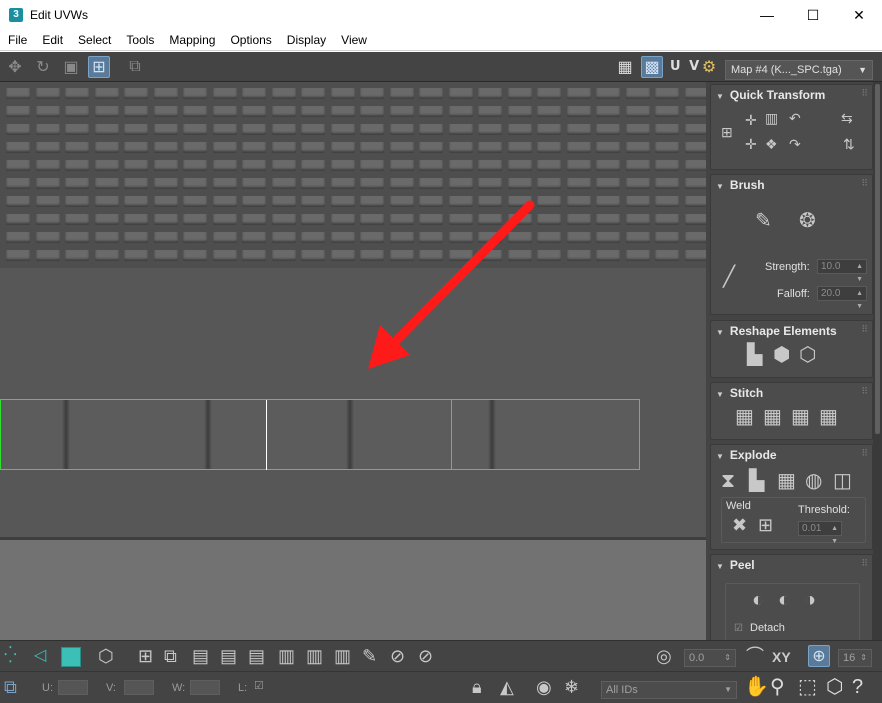 The height and width of the screenshot is (703, 882). Describe the element at coordinates (15, 67) in the screenshot. I see `move-icon: ✥` at that location.